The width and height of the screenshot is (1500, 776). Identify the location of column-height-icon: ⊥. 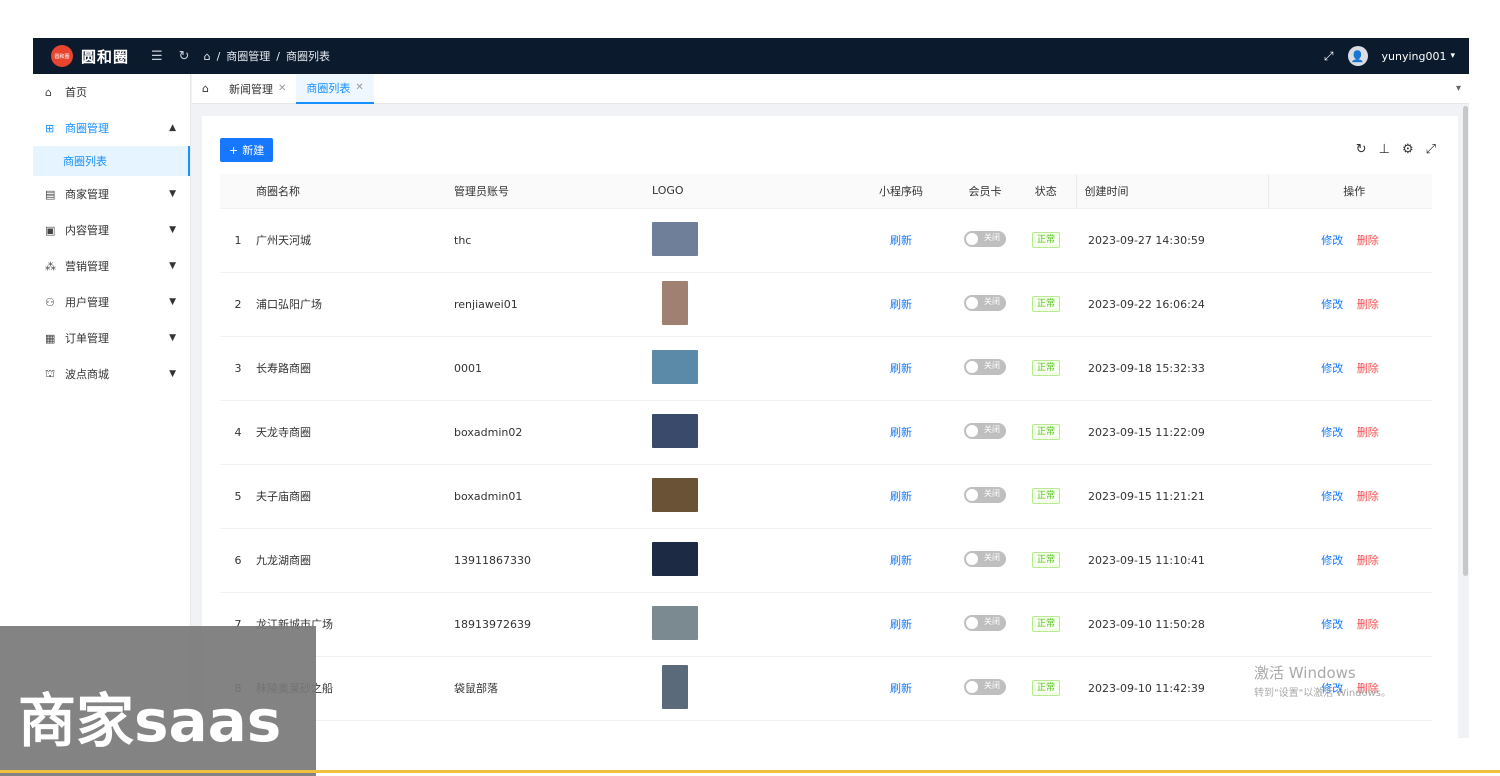
(1384, 149).